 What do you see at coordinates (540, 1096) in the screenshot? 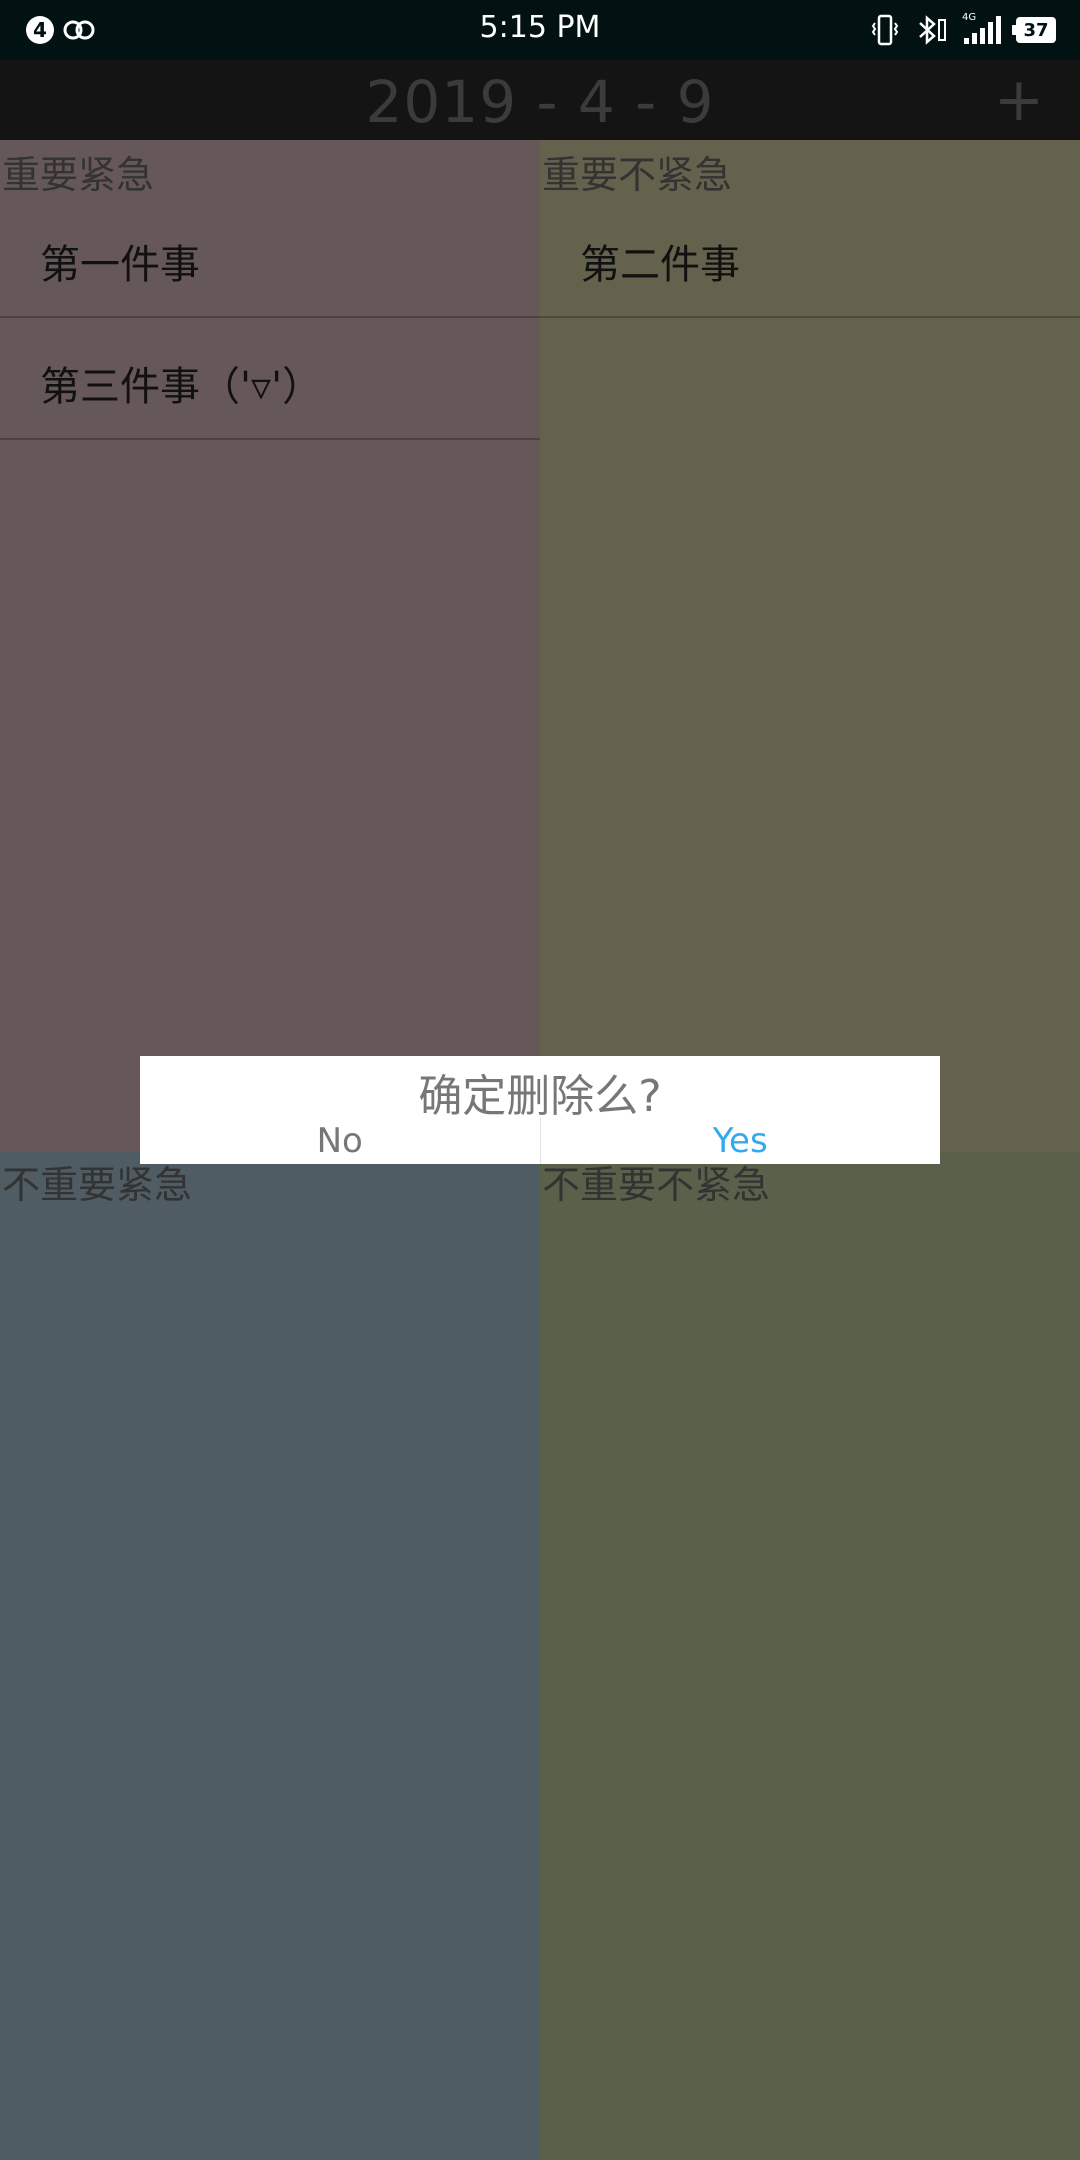
I see `dialog-title: 确定删除么?` at bounding box center [540, 1096].